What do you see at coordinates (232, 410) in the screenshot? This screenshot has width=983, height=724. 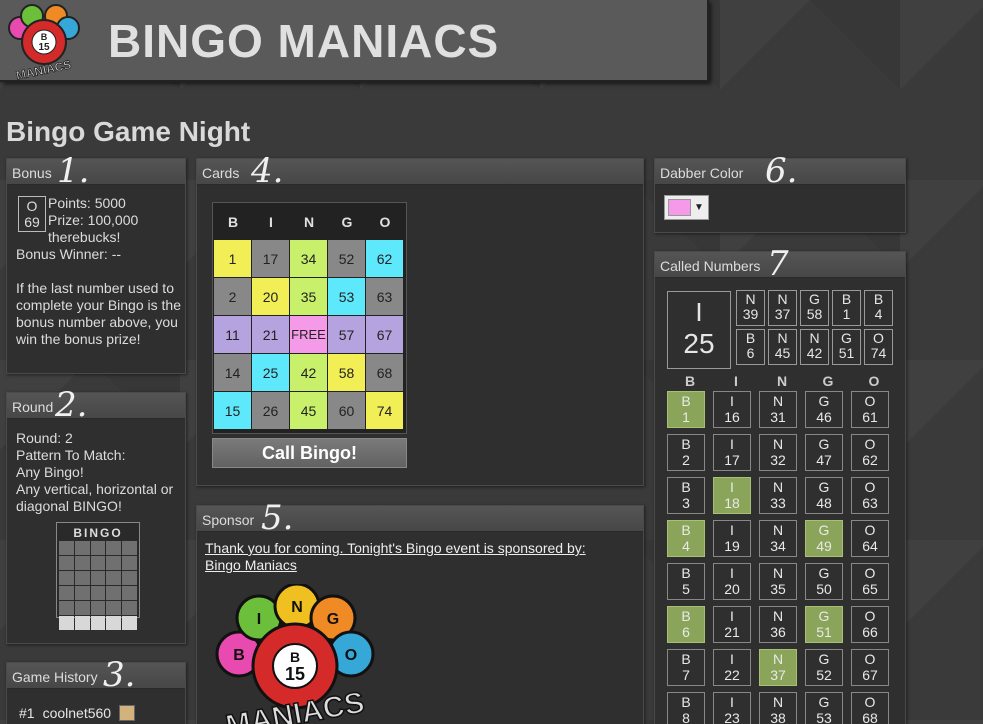 I see `bingo-card-cell: 15` at bounding box center [232, 410].